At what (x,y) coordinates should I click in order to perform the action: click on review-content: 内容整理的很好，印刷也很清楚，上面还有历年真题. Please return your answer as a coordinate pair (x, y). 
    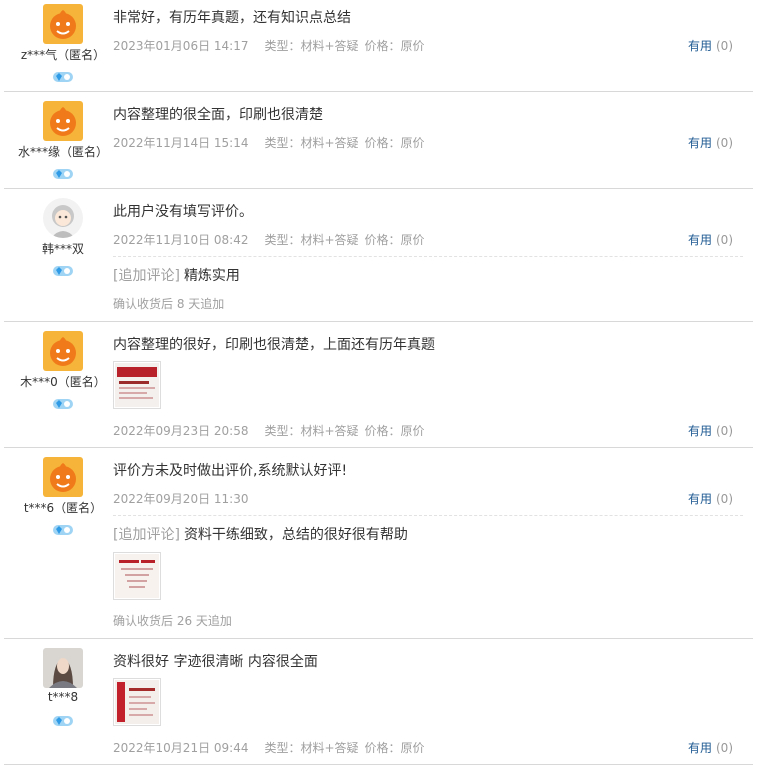
    Looking at the image, I should click on (274, 345).